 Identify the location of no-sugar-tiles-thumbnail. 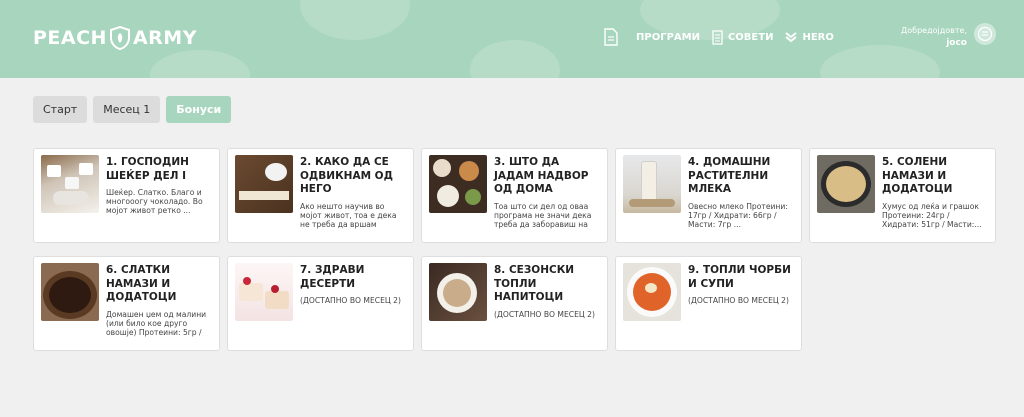
(264, 184).